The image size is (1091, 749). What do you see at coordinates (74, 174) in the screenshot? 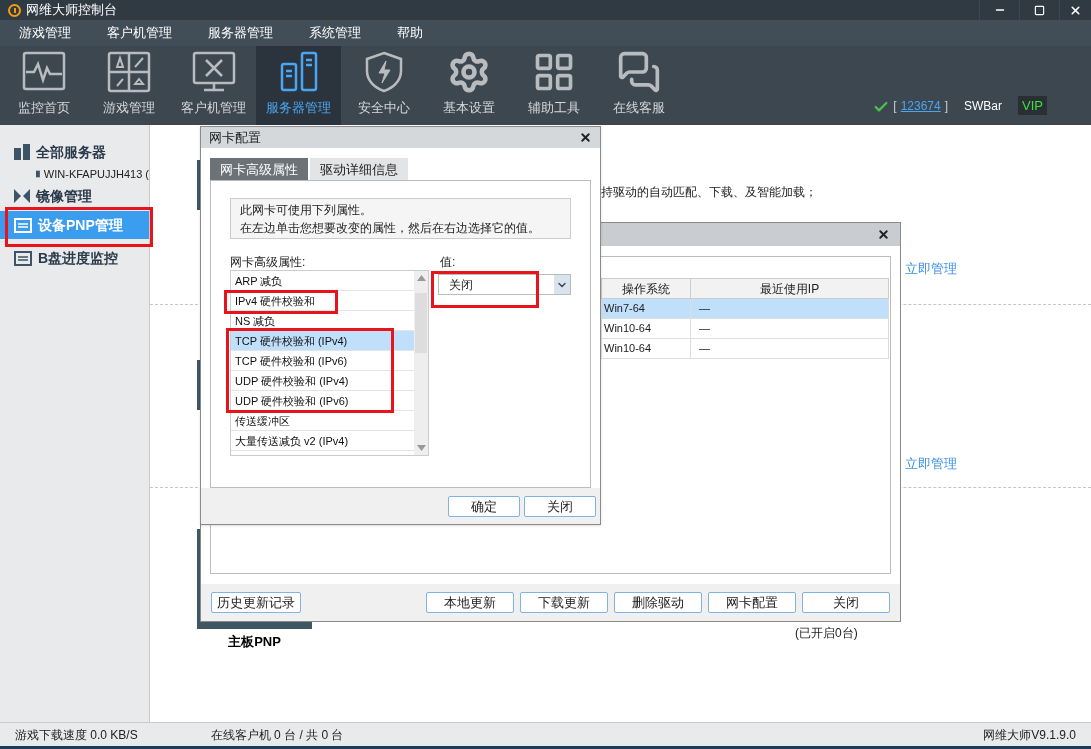
I see `sidebar-subitem: WIN-KFAPUJJH413 (` at bounding box center [74, 174].